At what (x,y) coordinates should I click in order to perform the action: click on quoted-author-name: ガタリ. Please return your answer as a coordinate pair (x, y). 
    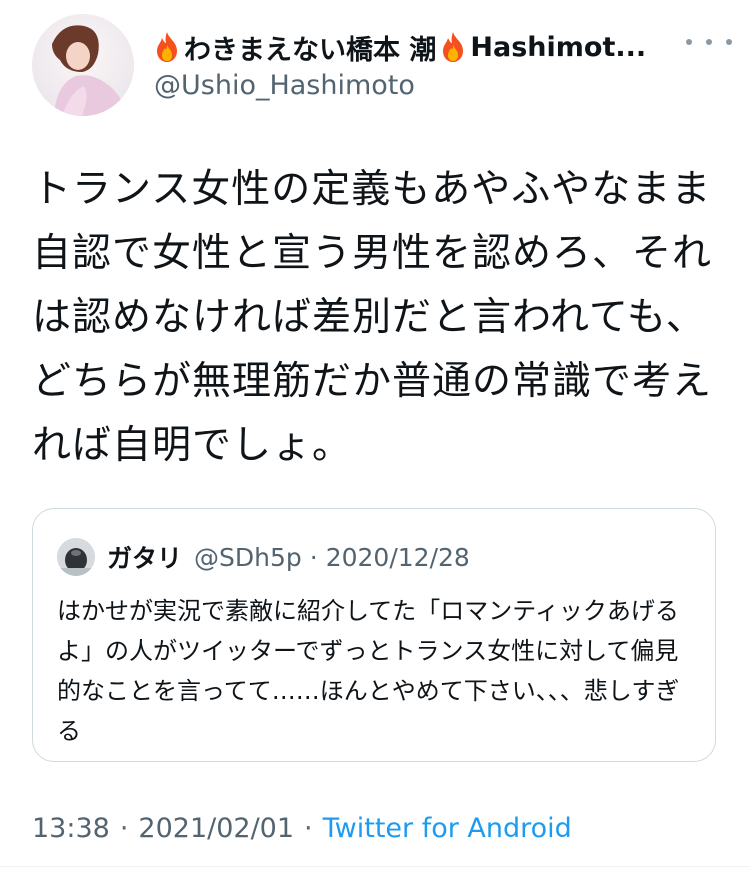
    Looking at the image, I should click on (145, 558).